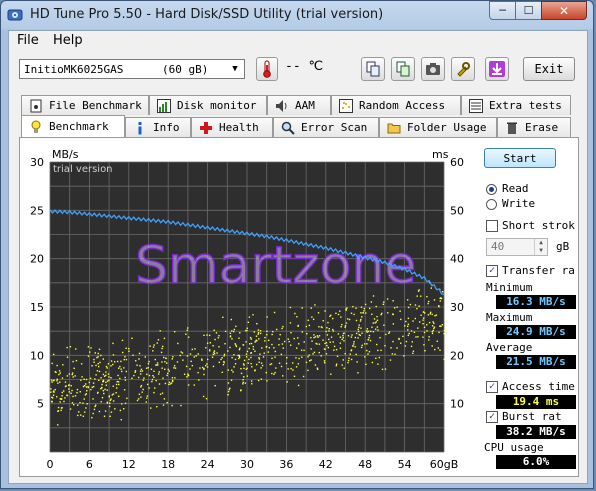  What do you see at coordinates (492, 226) in the screenshot?
I see `short-stroke-checkbox` at bounding box center [492, 226].